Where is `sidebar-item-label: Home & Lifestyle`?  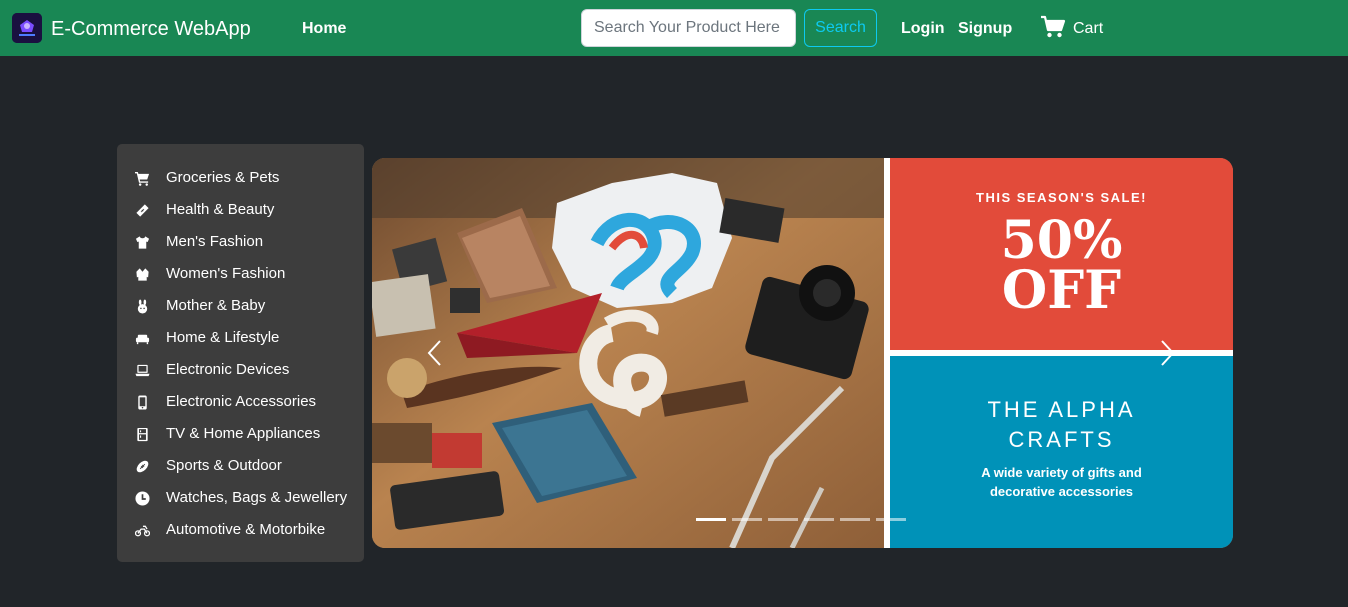 sidebar-item-label: Home & Lifestyle is located at coordinates (223, 337).